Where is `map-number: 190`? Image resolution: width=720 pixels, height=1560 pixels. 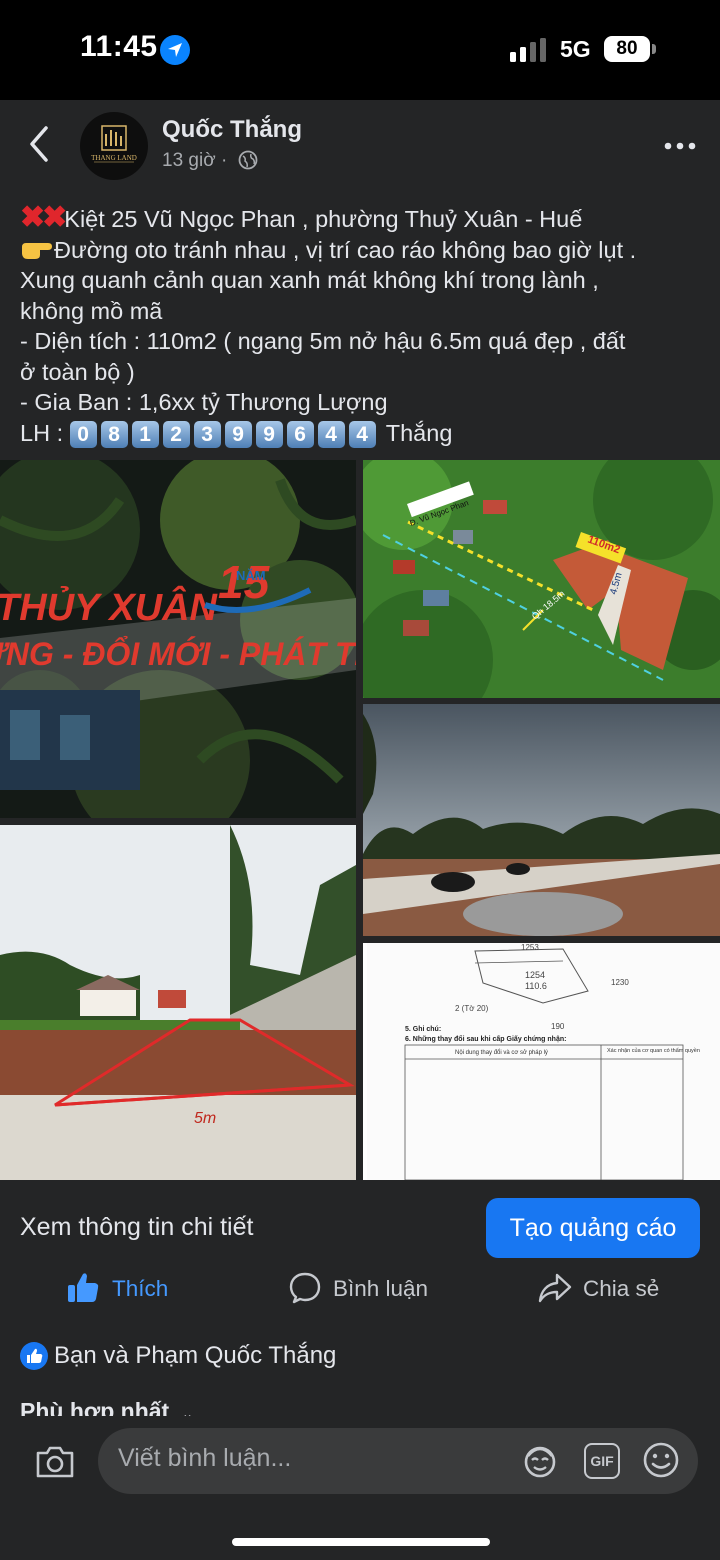
map-number: 190 is located at coordinates (558, 1026).